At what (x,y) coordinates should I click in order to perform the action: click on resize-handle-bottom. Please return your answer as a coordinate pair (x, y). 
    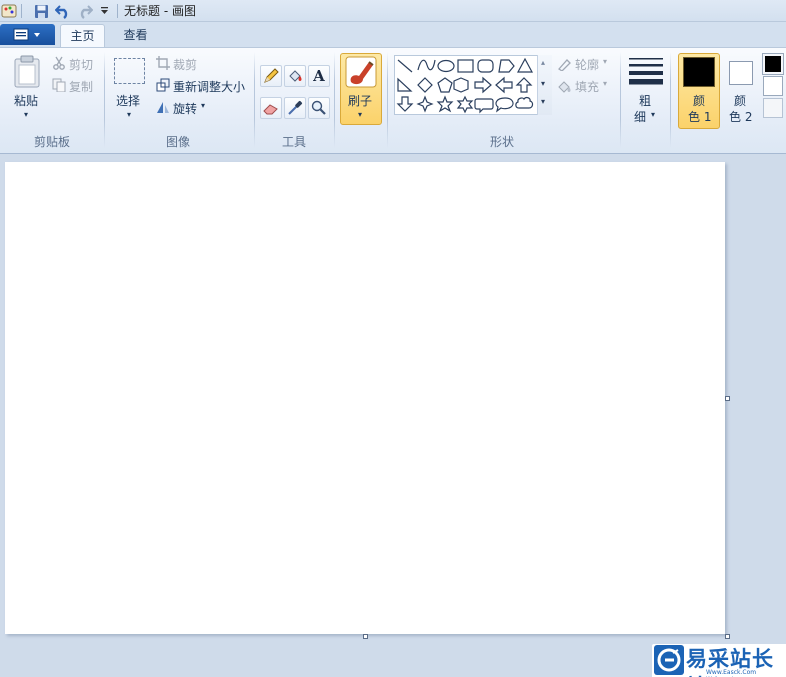
    Looking at the image, I should click on (365, 636).